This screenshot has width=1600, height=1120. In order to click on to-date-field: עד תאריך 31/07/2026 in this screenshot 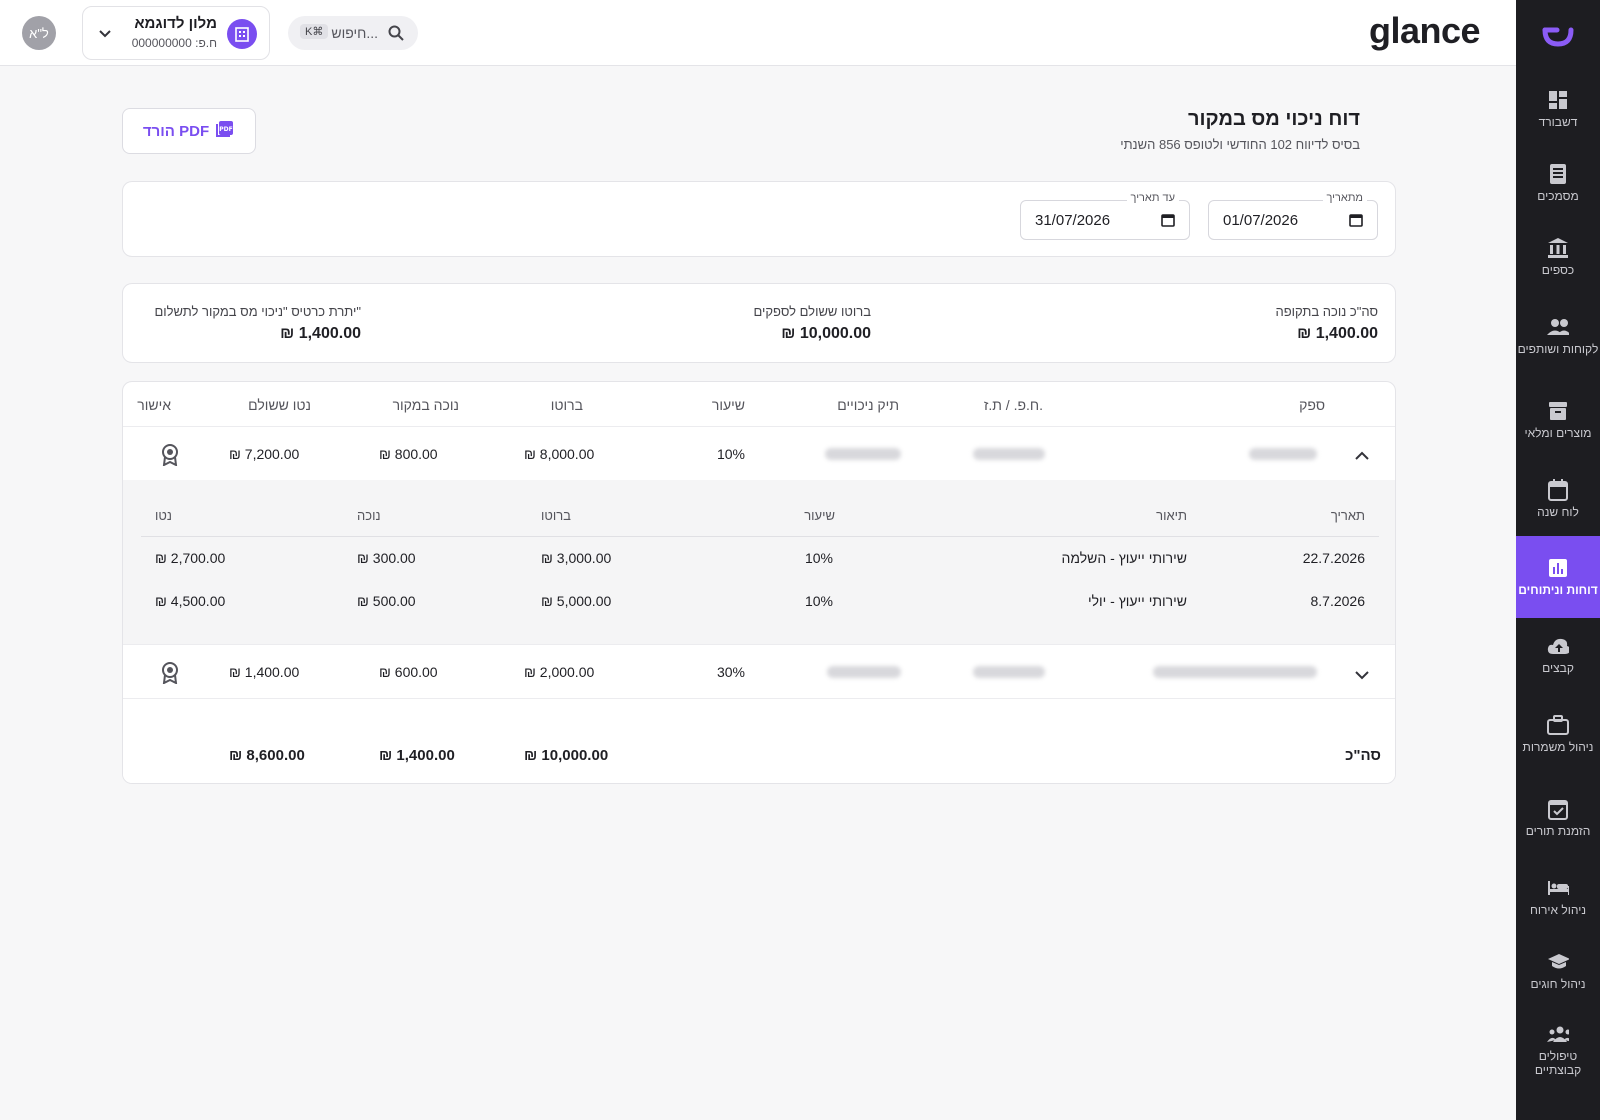, I will do `click(1105, 216)`.